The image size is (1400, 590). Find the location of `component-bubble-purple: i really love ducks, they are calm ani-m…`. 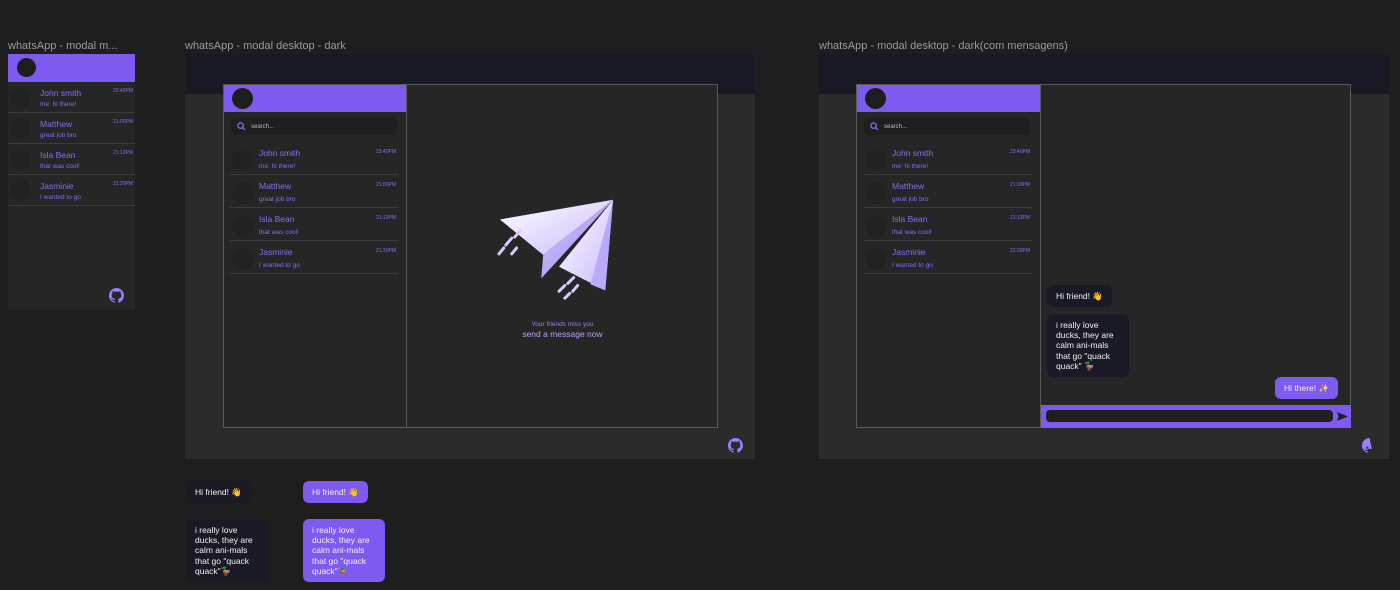

component-bubble-purple: i really love ducks, they are calm ani-m… is located at coordinates (344, 550).